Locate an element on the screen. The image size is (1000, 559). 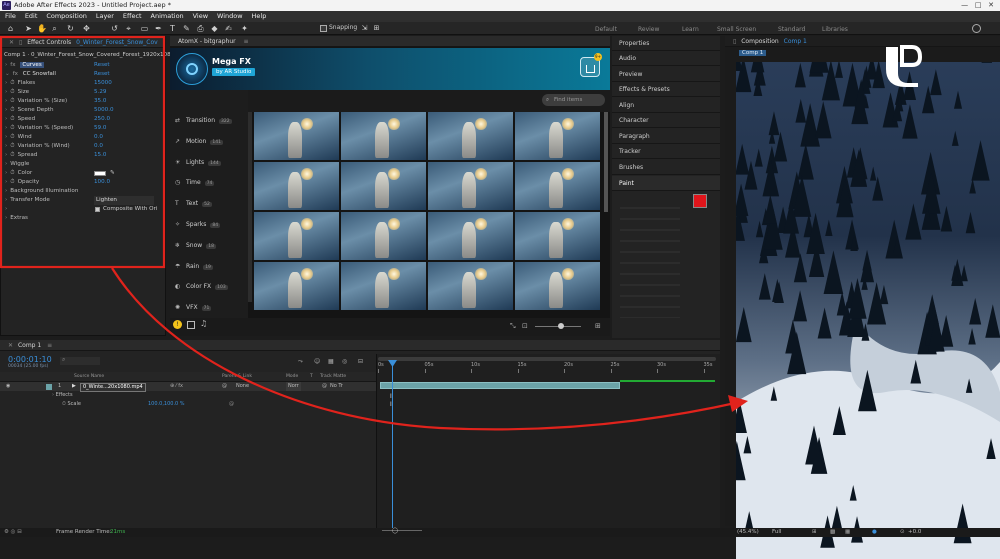
zoom-level: (45.4%) is located at coordinates (748, 532).